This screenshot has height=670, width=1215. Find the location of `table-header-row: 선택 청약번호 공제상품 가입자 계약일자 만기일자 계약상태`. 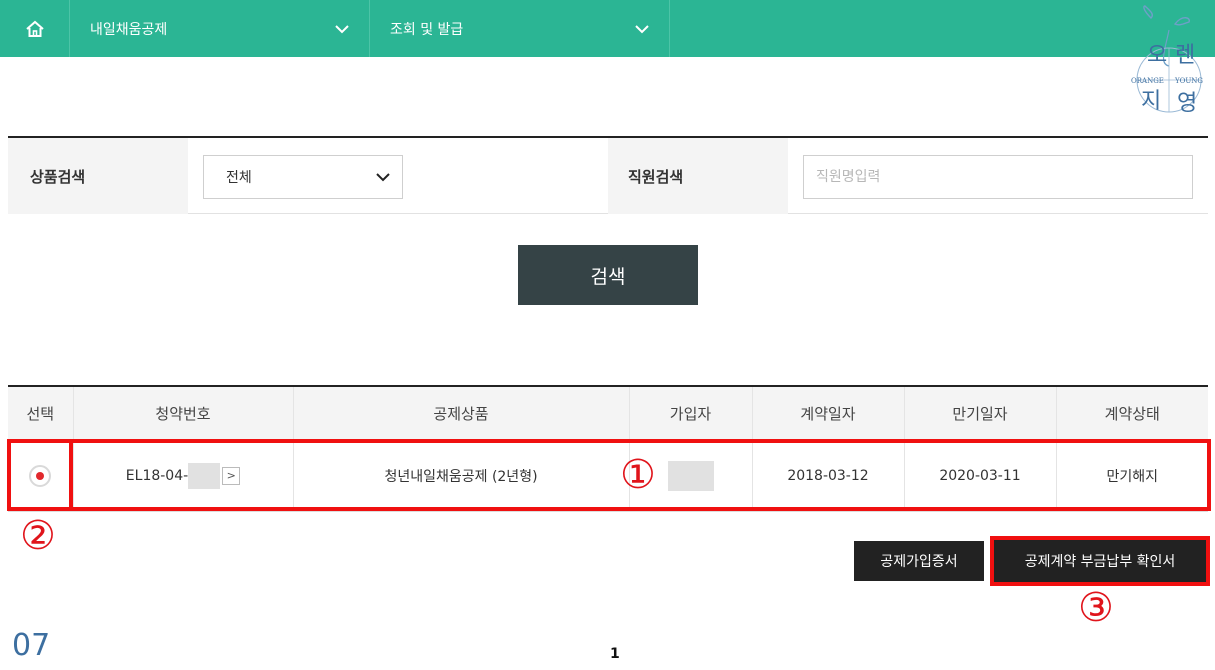

table-header-row: 선택 청약번호 공제상품 가입자 계약일자 만기일자 계약상태 is located at coordinates (608, 414).